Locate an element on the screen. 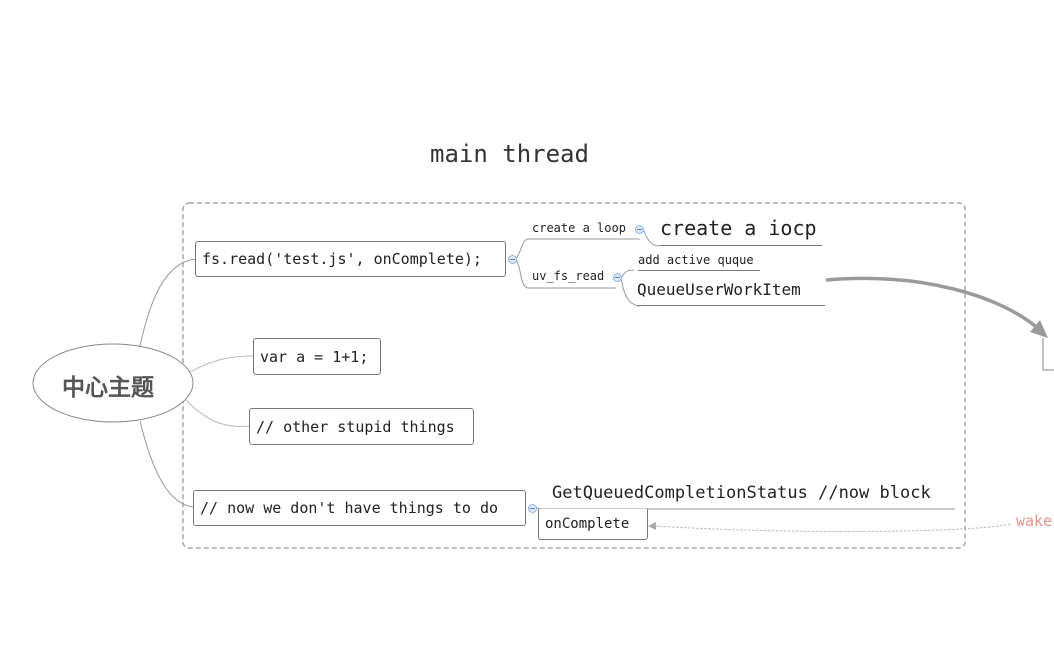  node-create-iocp: create a iocp is located at coordinates (741, 231).